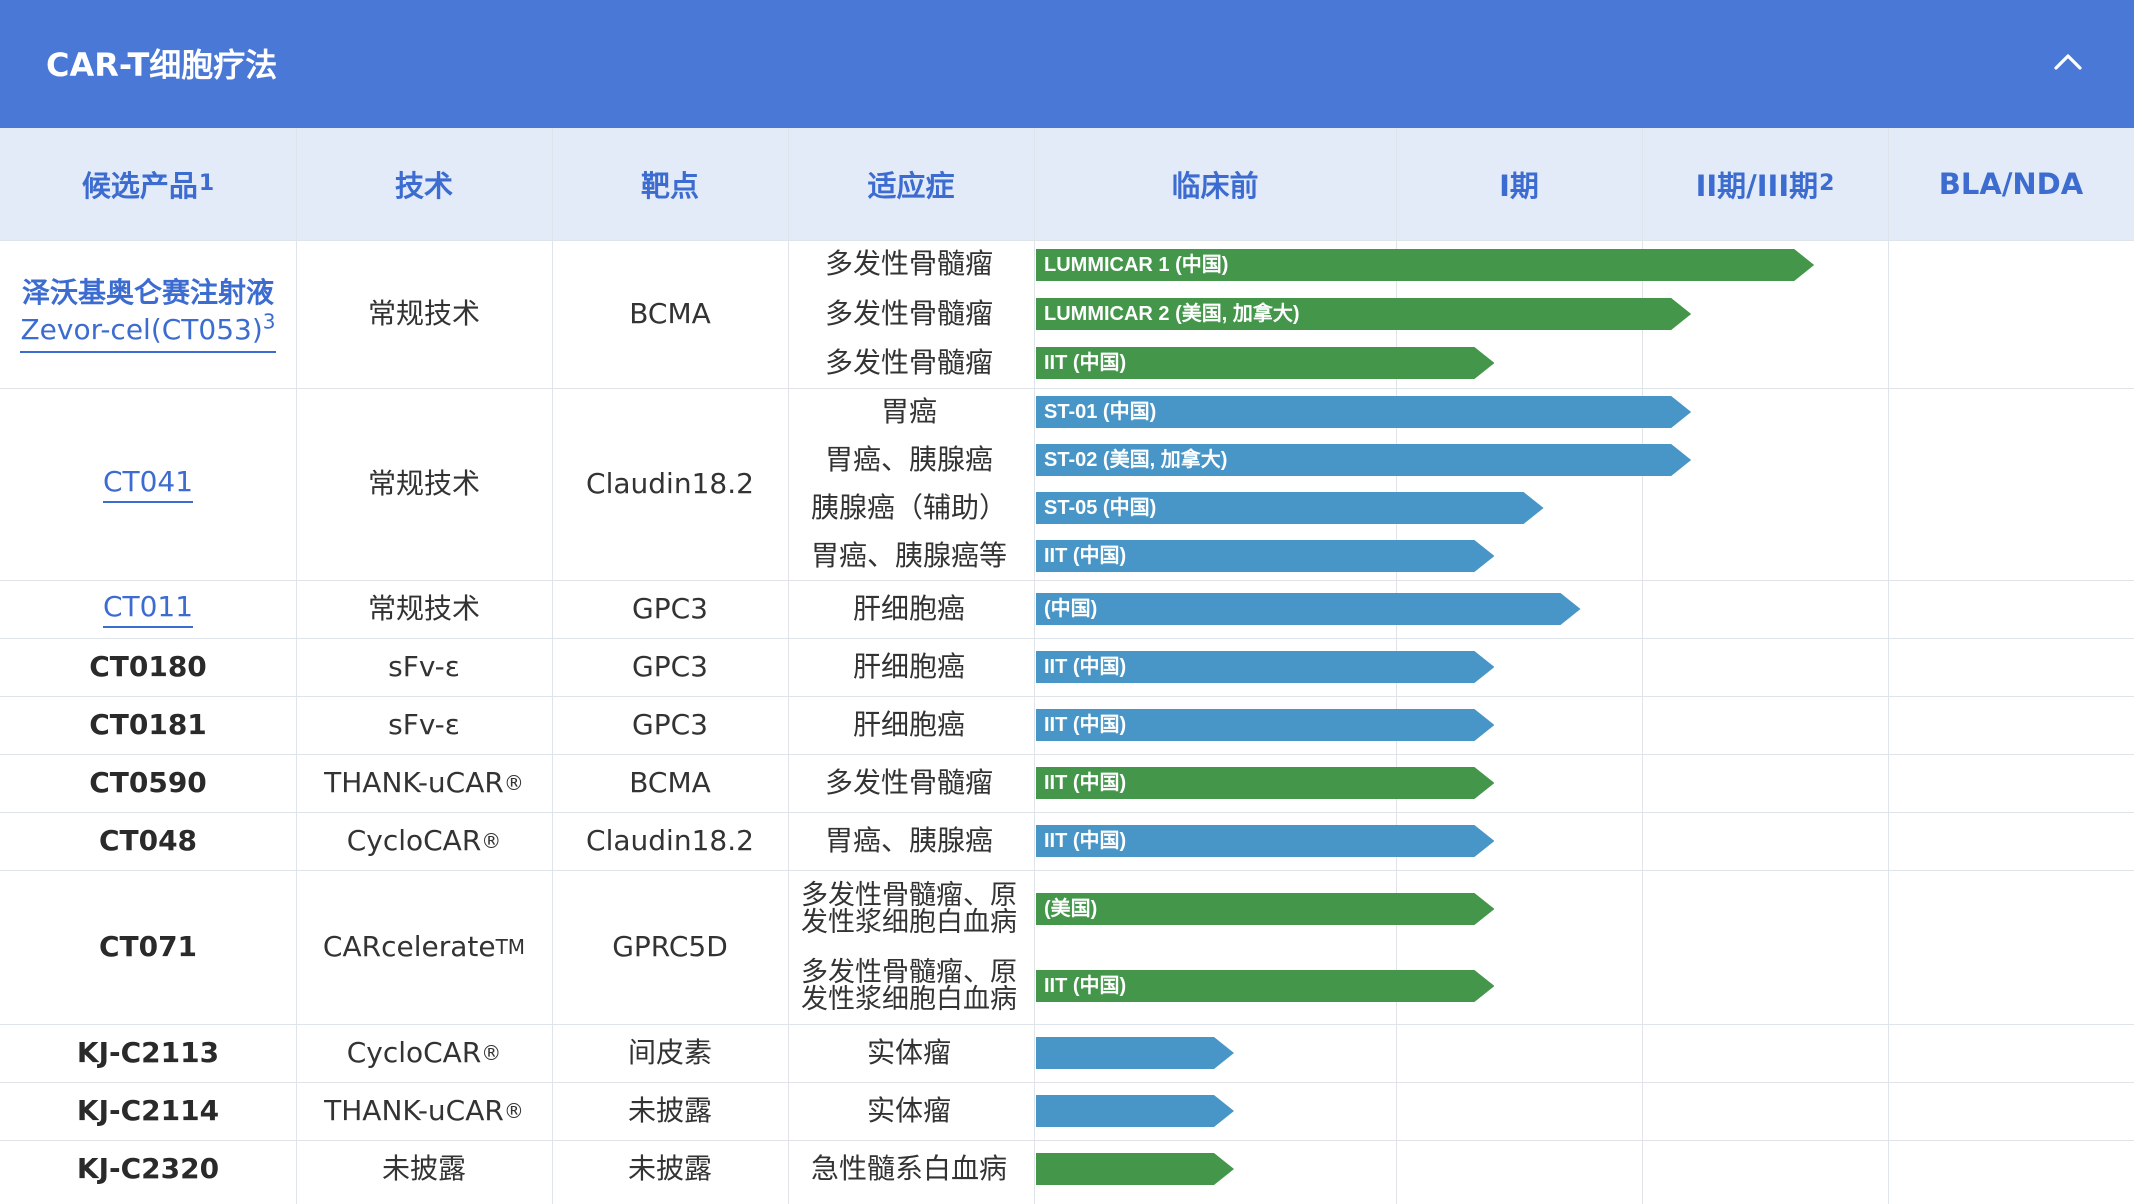 The height and width of the screenshot is (1204, 2134). I want to click on candidate-name: KJ-C2113, so click(148, 1053).